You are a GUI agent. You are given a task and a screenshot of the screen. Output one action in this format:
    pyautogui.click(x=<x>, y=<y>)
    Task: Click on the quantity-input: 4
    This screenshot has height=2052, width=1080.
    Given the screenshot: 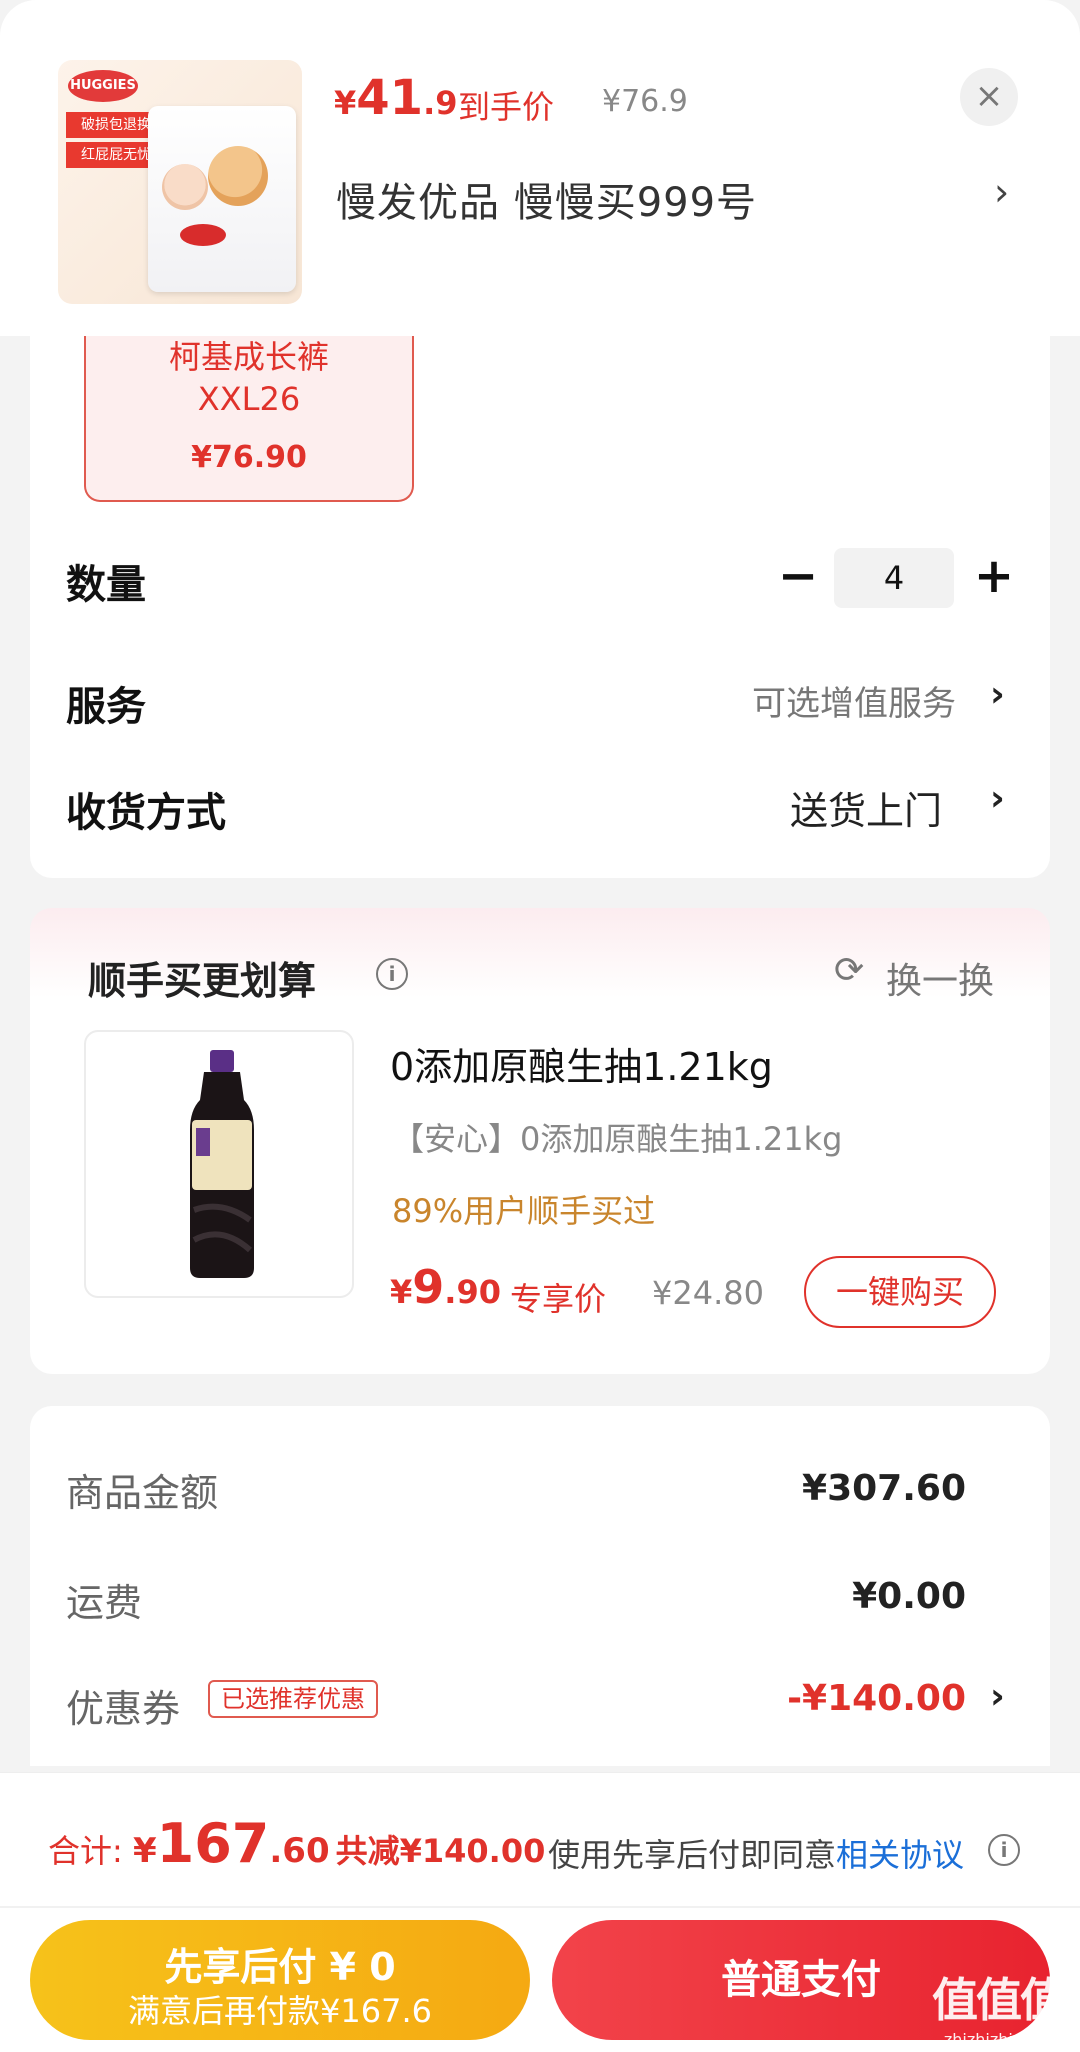 What is the action you would take?
    pyautogui.click(x=894, y=578)
    